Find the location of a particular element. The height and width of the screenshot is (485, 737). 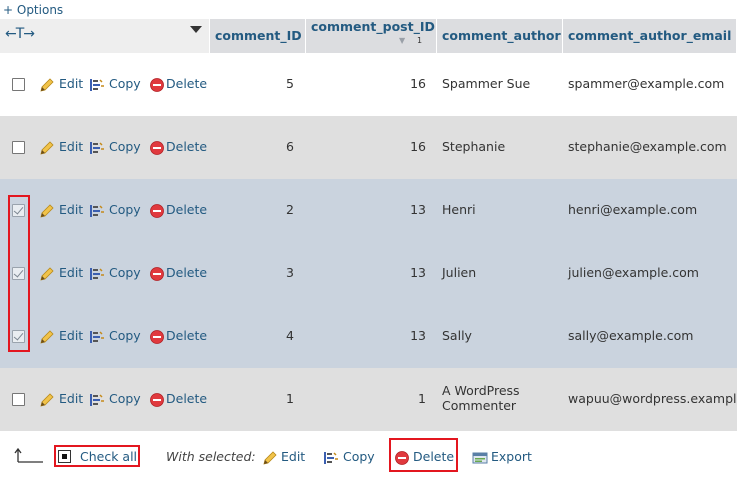

cell-comment-author: Spammer Sue is located at coordinates (486, 83).